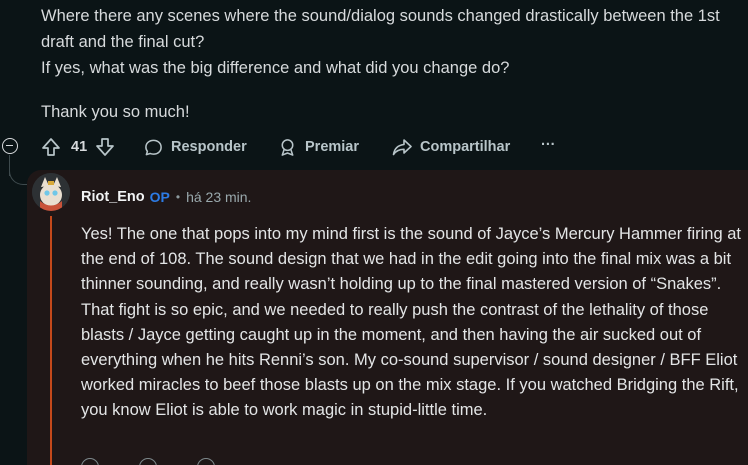 The image size is (748, 465). Describe the element at coordinates (51, 192) in the screenshot. I see `avatar` at that location.